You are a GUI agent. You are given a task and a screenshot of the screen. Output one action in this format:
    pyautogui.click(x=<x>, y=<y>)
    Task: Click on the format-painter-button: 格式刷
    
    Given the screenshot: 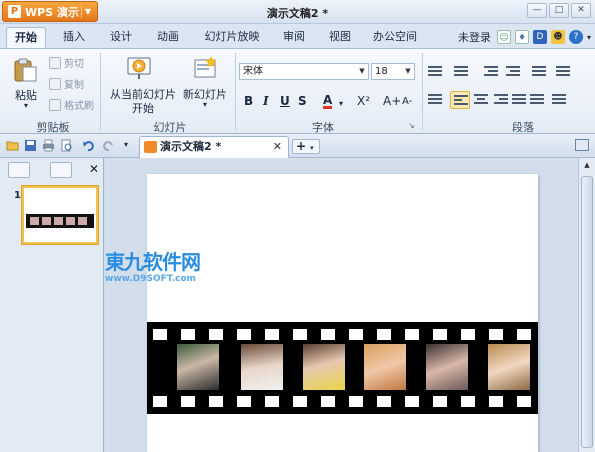 What is the action you would take?
    pyautogui.click(x=71, y=104)
    